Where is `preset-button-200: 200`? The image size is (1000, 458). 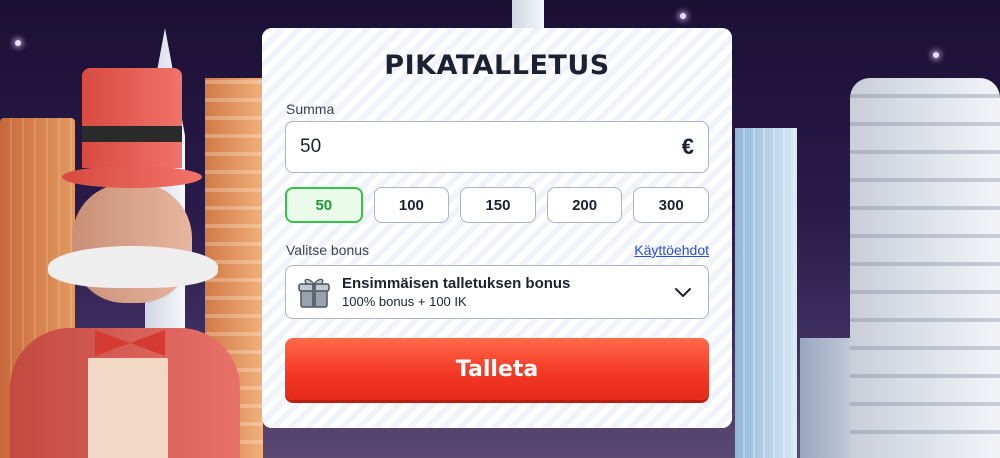
preset-button-200: 200 is located at coordinates (584, 205).